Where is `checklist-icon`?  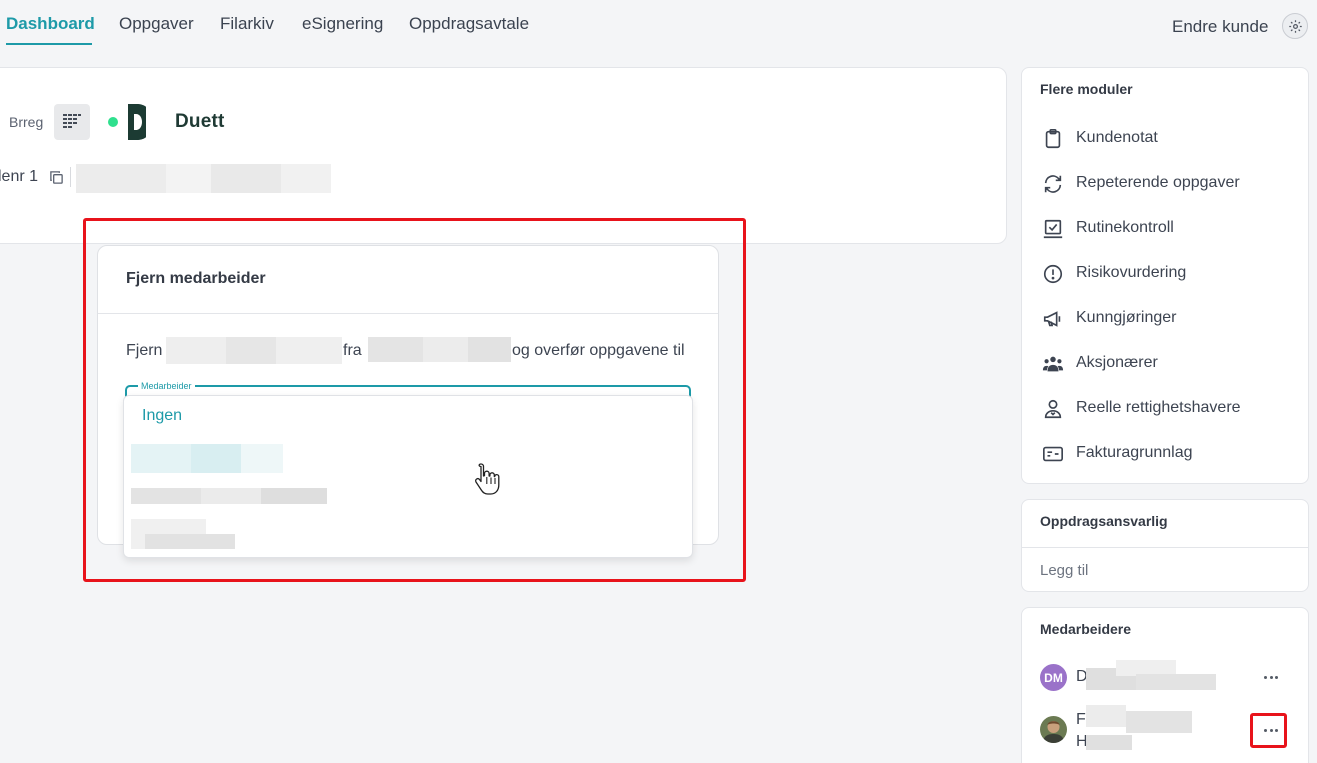 checklist-icon is located at coordinates (1053, 229).